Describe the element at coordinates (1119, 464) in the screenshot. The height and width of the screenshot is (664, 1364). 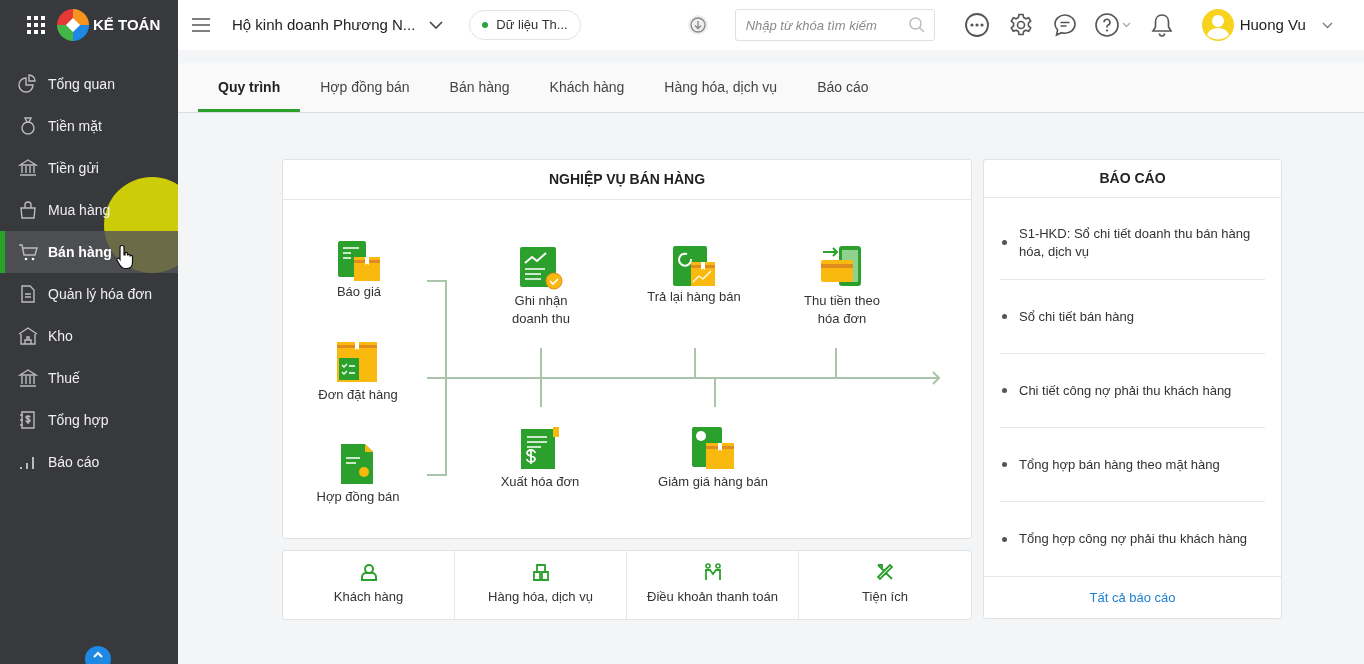
I see `report-link: Tổng hợp bán hàng theo mặt hàng` at that location.